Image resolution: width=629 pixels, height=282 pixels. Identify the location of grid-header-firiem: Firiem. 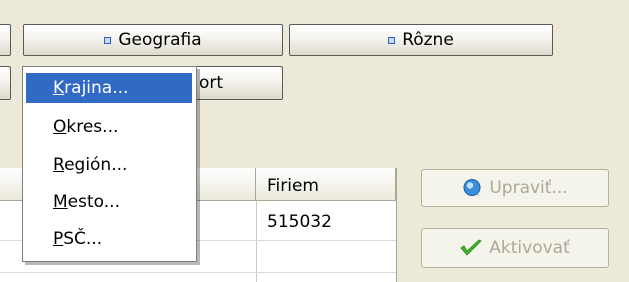
(326, 184).